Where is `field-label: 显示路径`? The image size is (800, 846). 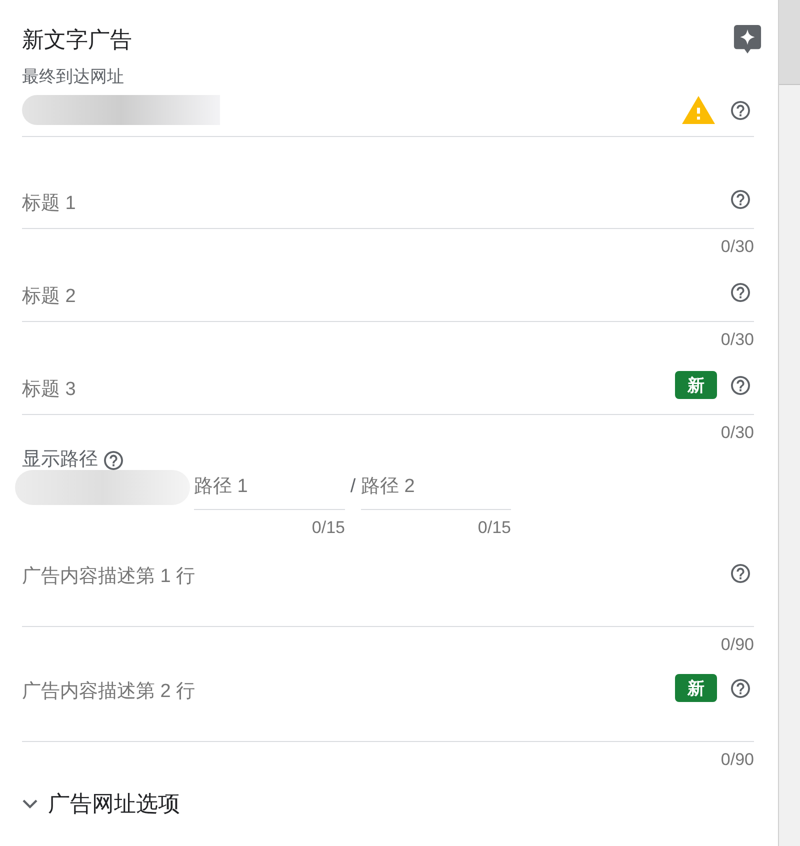 field-label: 显示路径 is located at coordinates (60, 460).